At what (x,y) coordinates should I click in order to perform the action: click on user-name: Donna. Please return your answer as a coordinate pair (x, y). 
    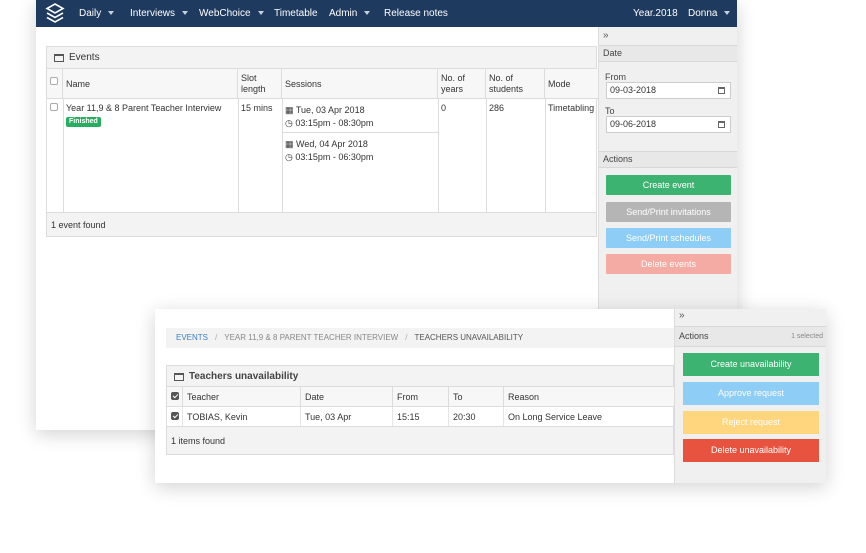
    Looking at the image, I should click on (703, 13).